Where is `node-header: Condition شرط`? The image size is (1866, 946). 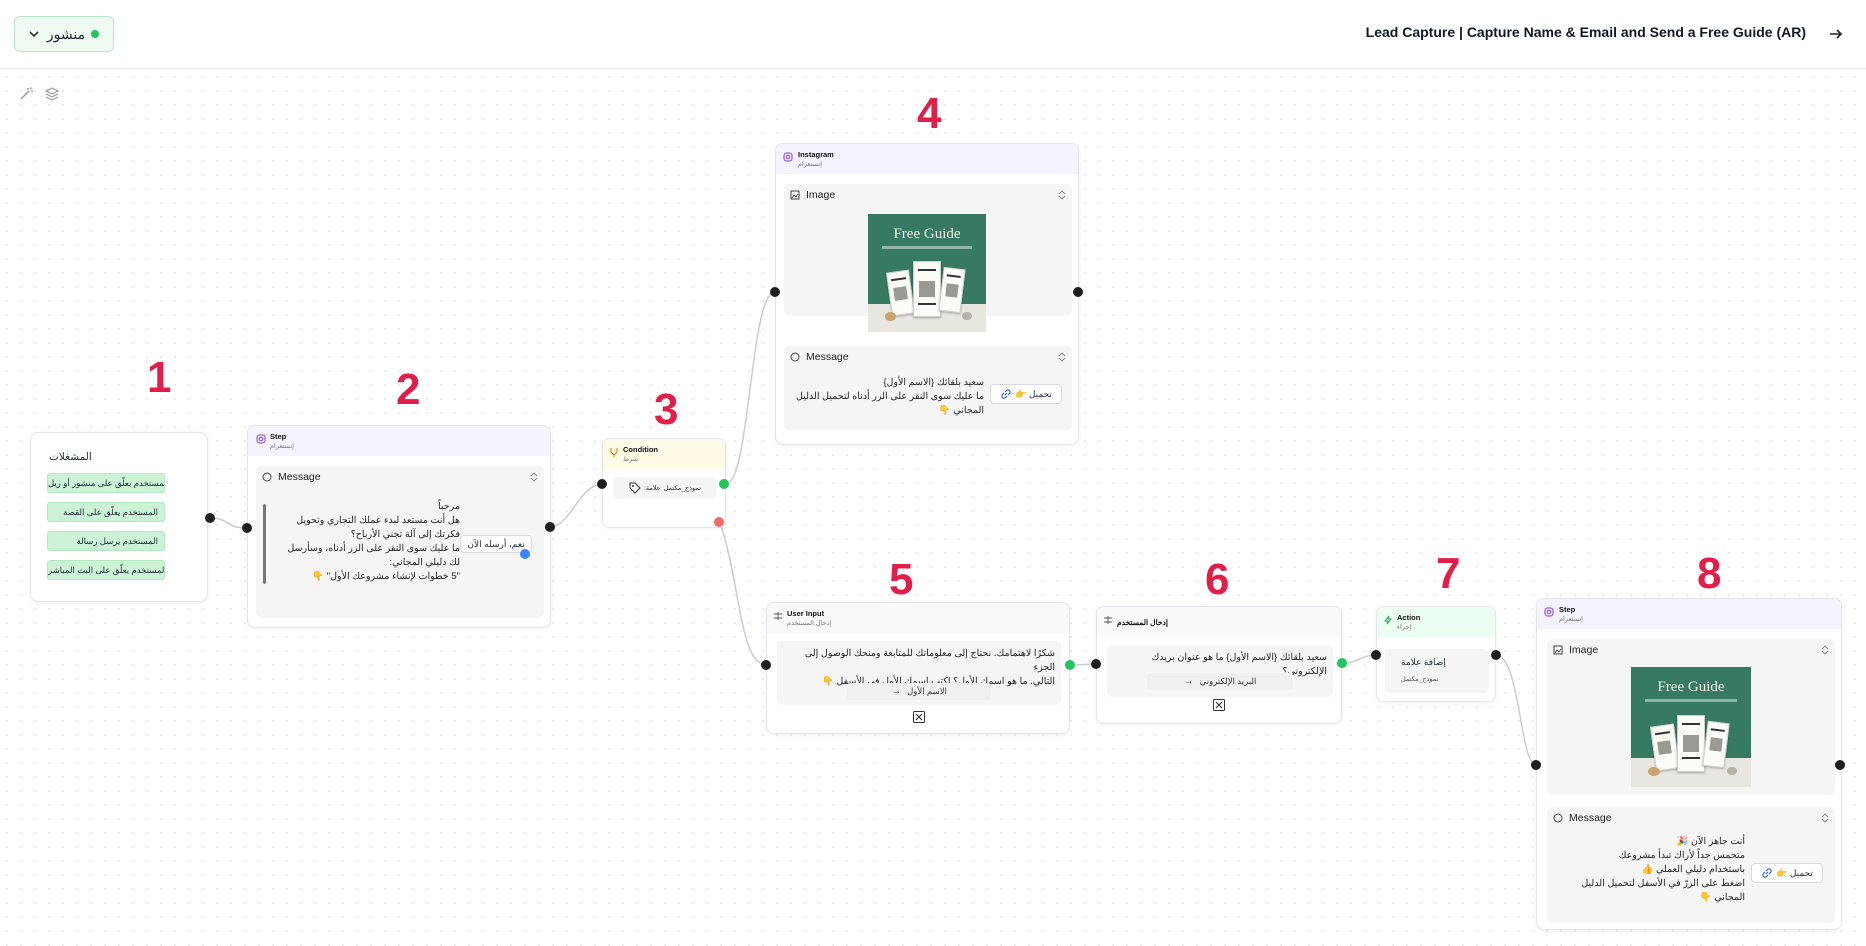
node-header: Condition شرط is located at coordinates (664, 454).